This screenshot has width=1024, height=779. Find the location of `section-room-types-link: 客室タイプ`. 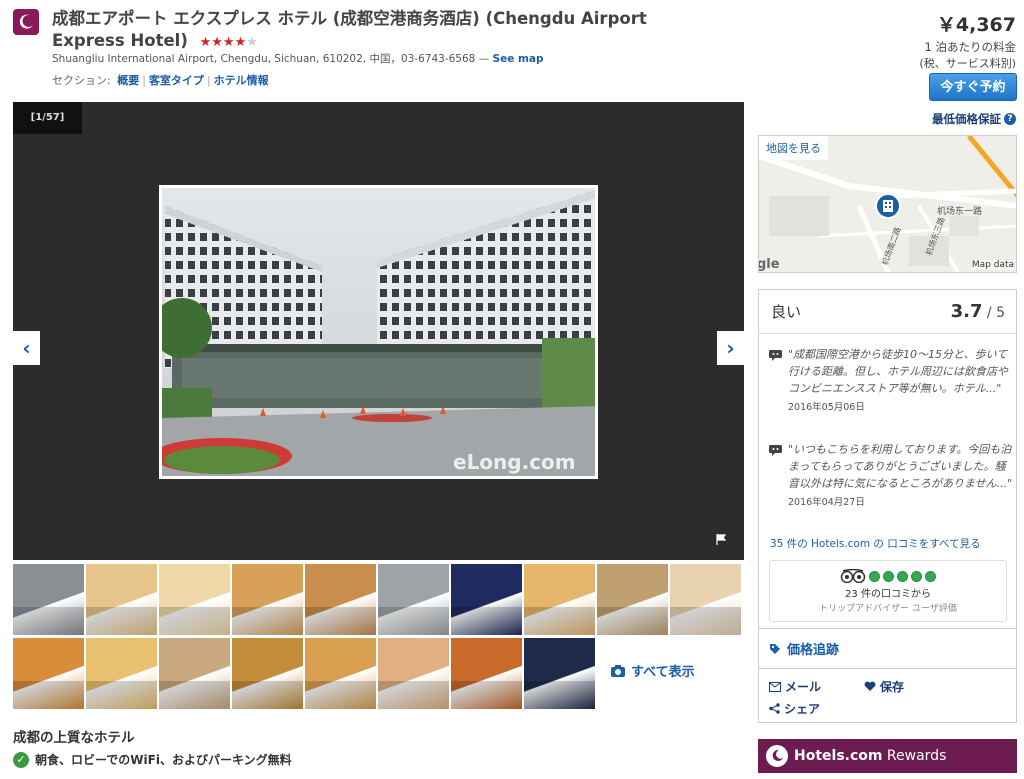

section-room-types-link: 客室タイプ is located at coordinates (176, 80).